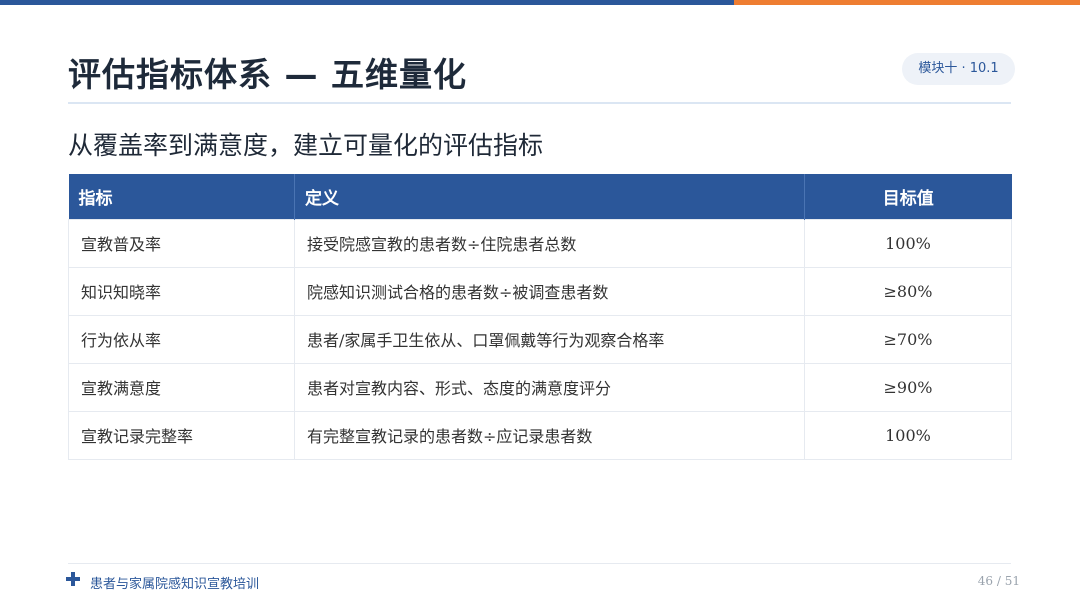 This screenshot has width=1080, height=608. What do you see at coordinates (539, 103) in the screenshot?
I see `title-divider` at bounding box center [539, 103].